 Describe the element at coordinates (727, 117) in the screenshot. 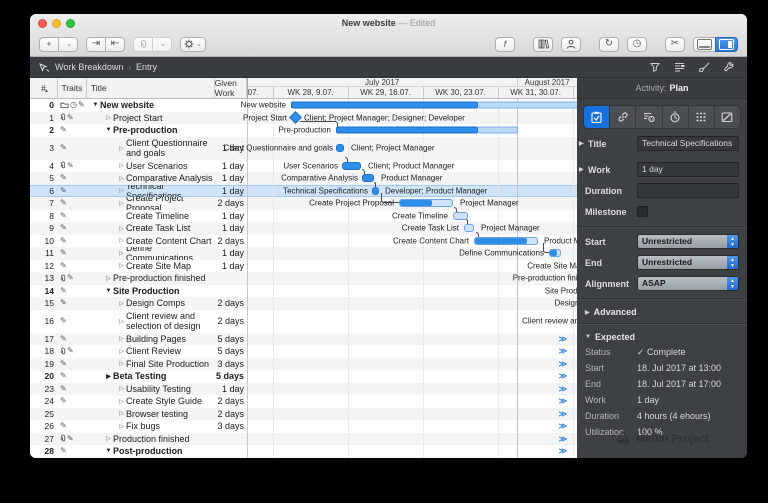

I see `tab-style` at that location.